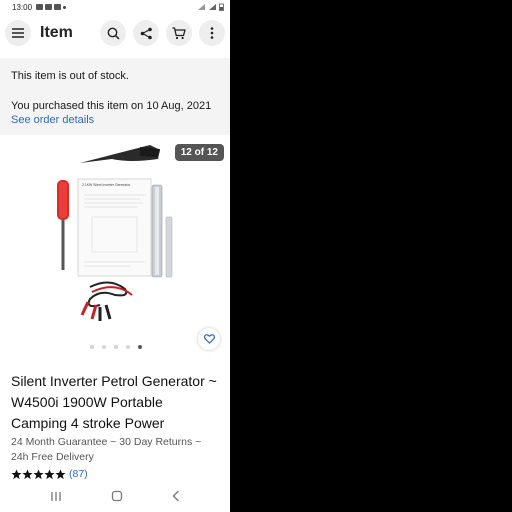 The width and height of the screenshot is (512, 512). What do you see at coordinates (115, 474) in the screenshot?
I see `product-rating: (87)` at bounding box center [115, 474].